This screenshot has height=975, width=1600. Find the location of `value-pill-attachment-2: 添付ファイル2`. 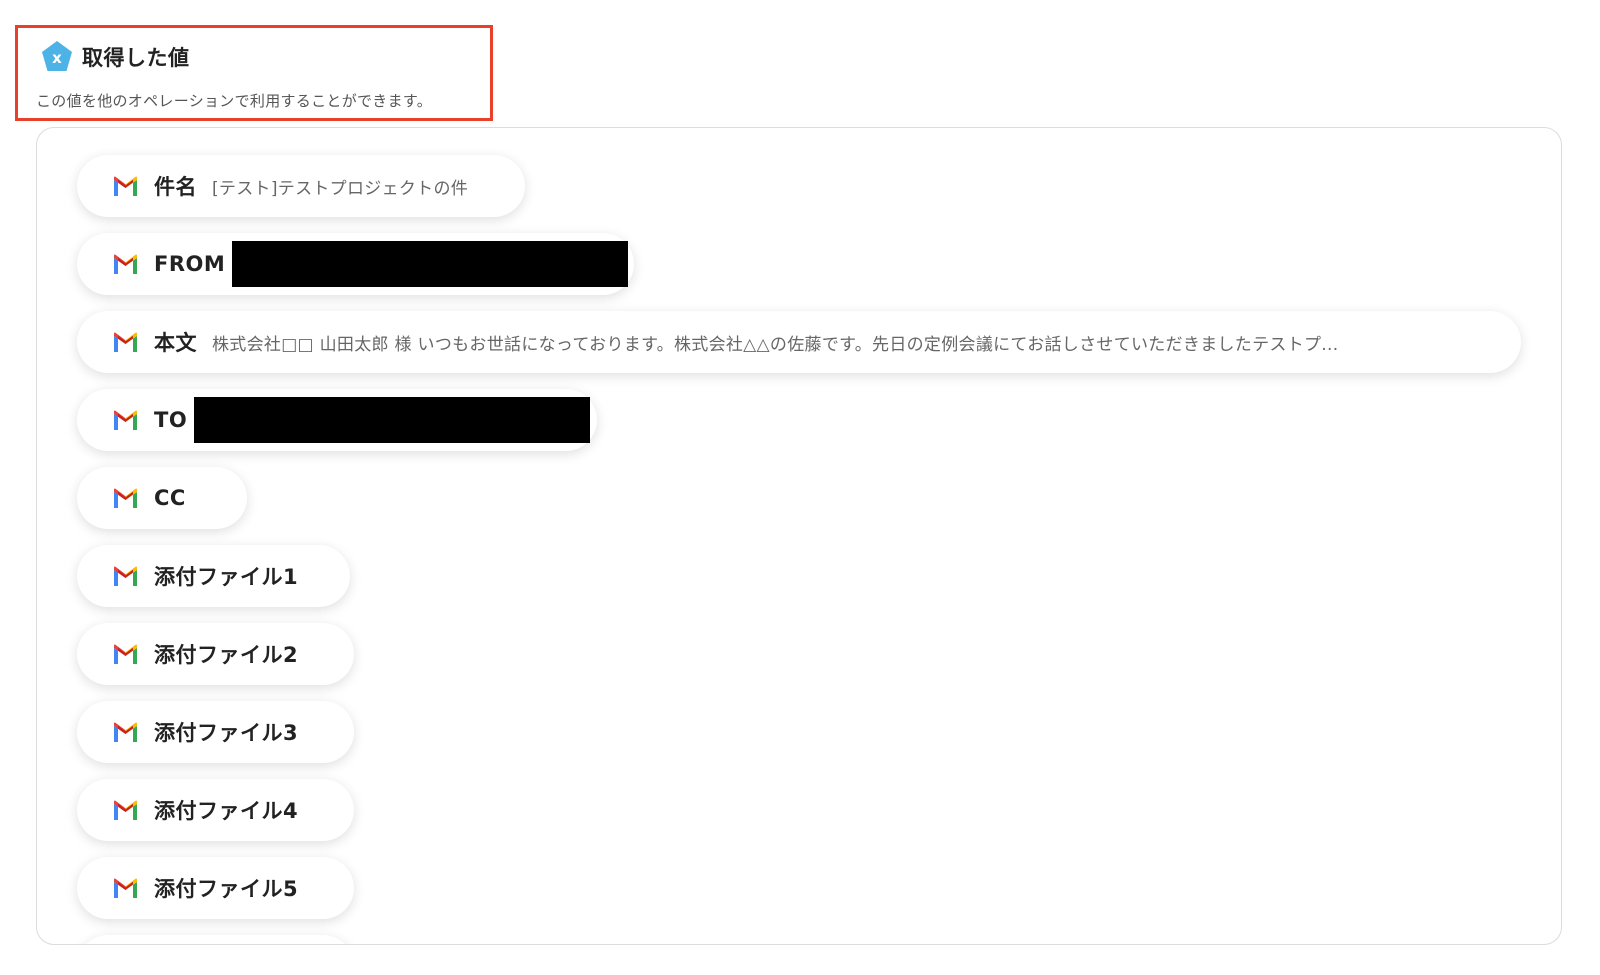

value-pill-attachment-2: 添付ファイル2 is located at coordinates (215, 654).